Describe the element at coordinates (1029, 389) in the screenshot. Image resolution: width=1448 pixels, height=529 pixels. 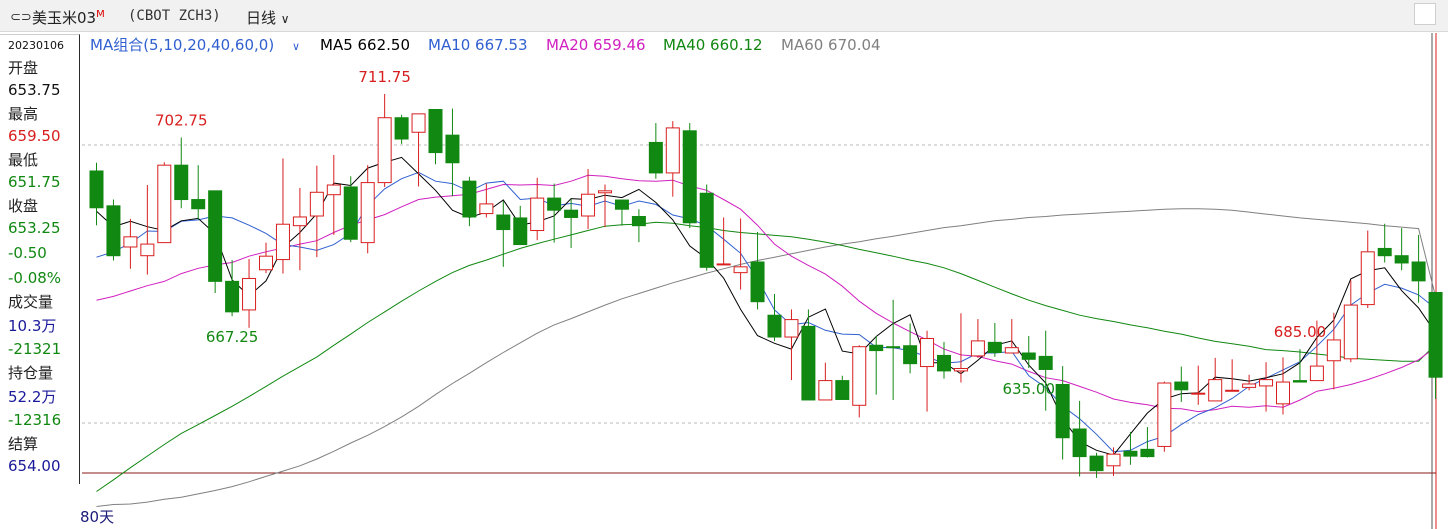
I see `low-price-label: 635.00` at that location.